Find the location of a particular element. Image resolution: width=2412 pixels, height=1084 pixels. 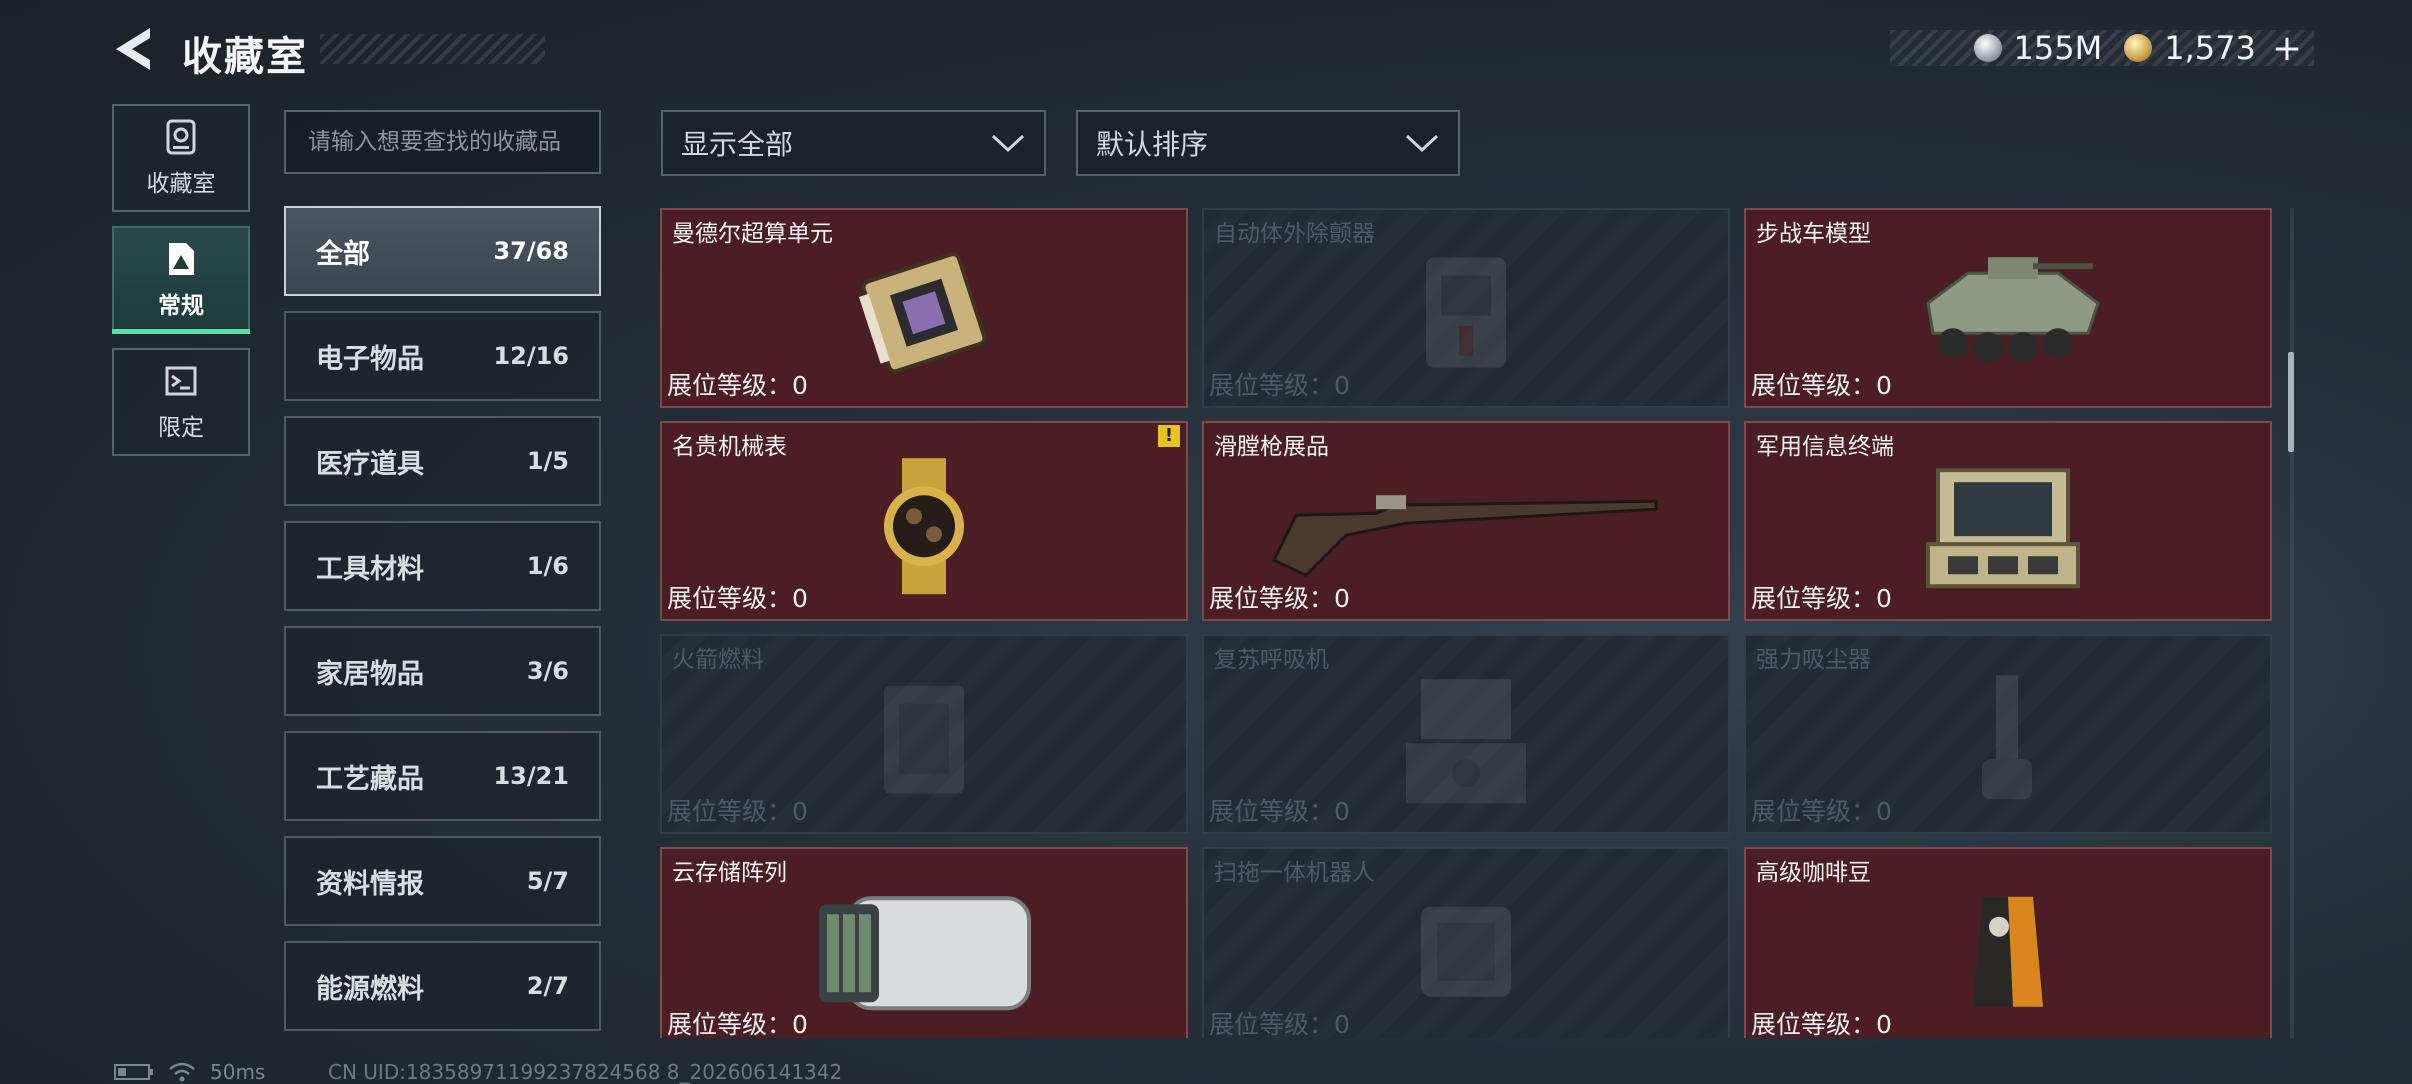

ifv-model-icon is located at coordinates (2008, 315).